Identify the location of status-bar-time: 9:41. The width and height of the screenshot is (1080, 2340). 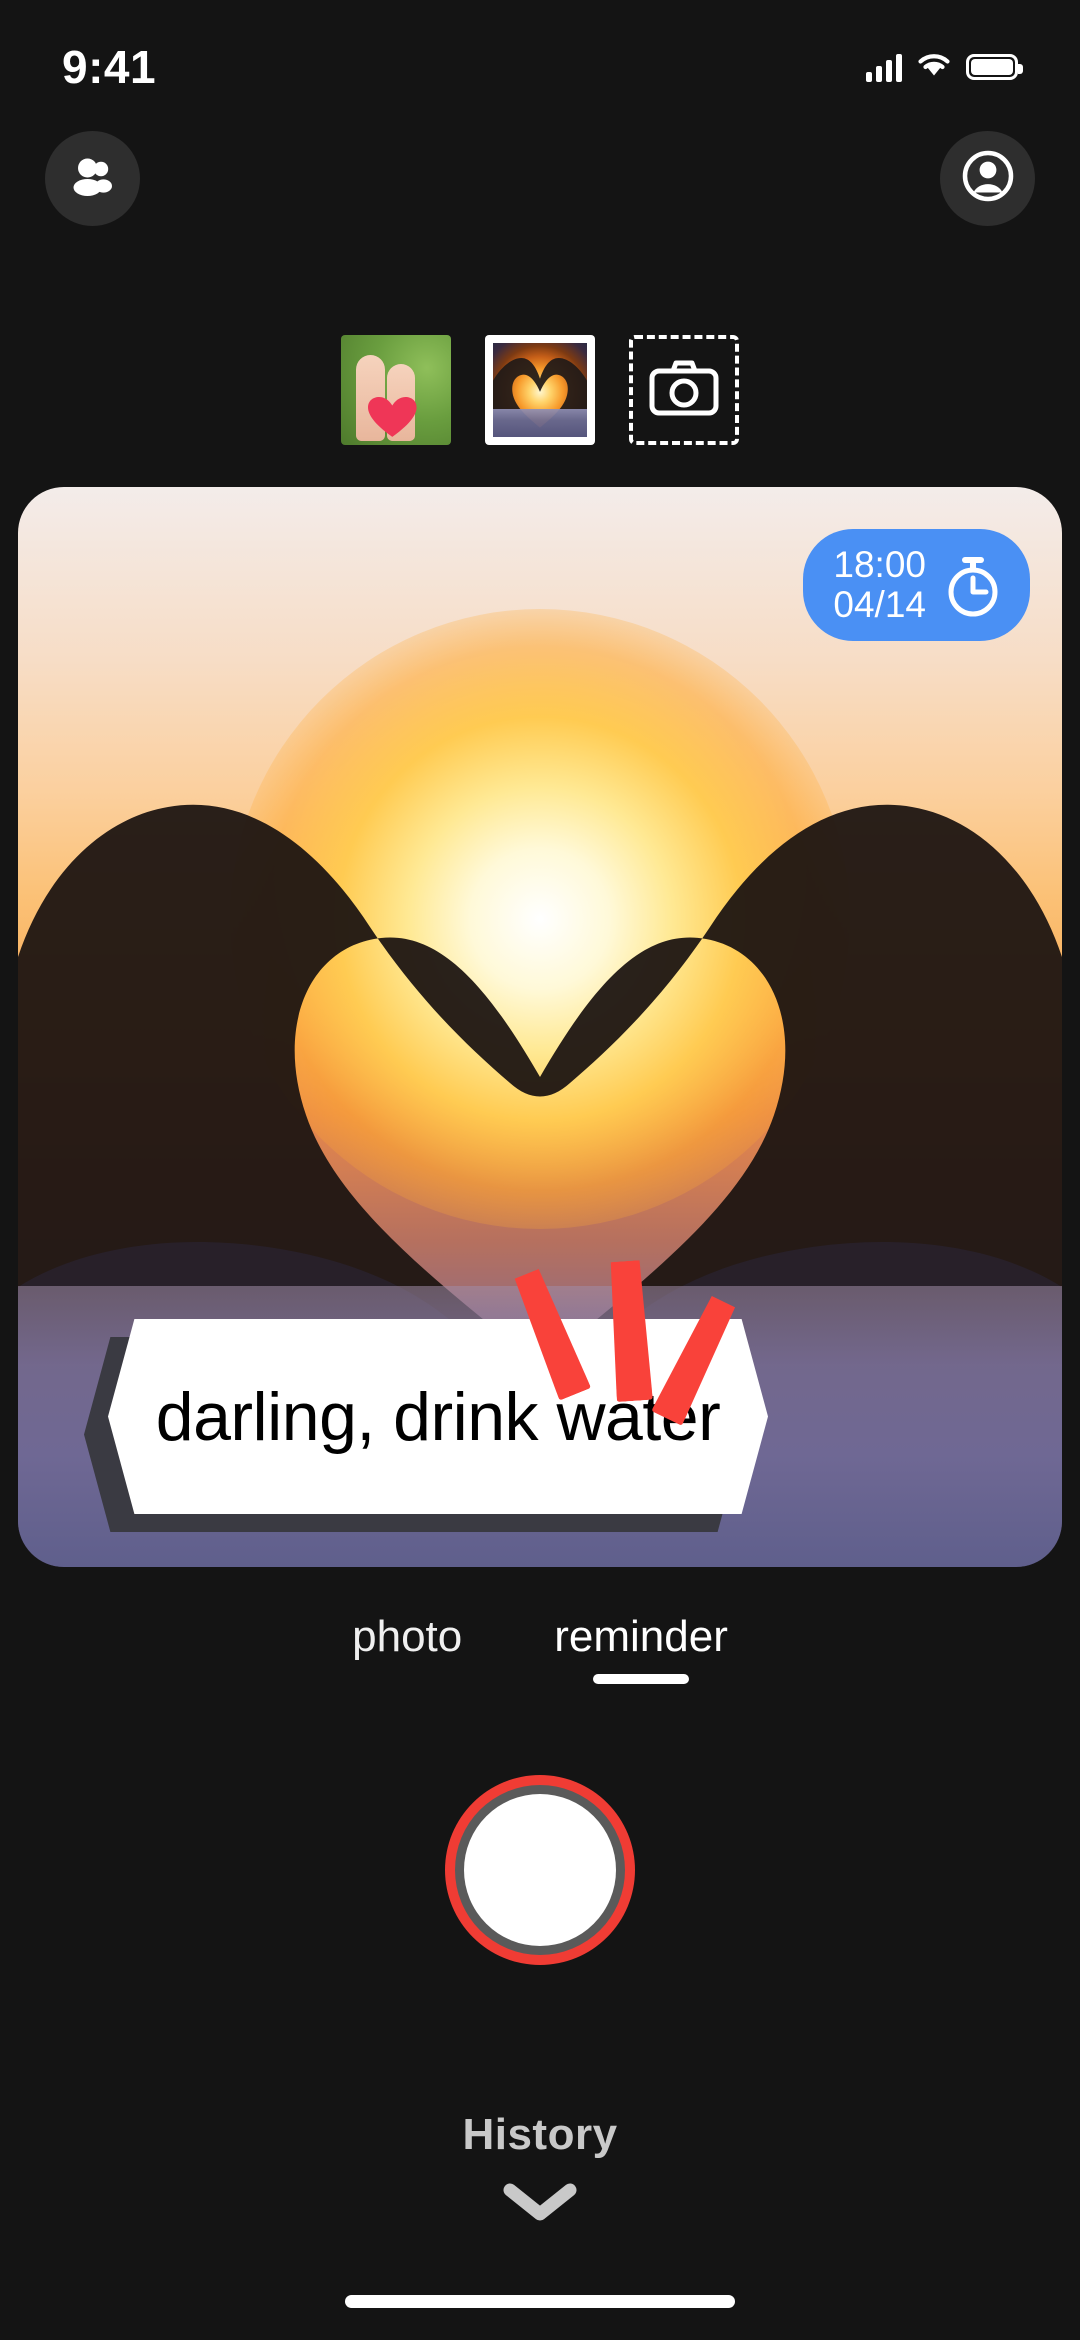
(109, 67).